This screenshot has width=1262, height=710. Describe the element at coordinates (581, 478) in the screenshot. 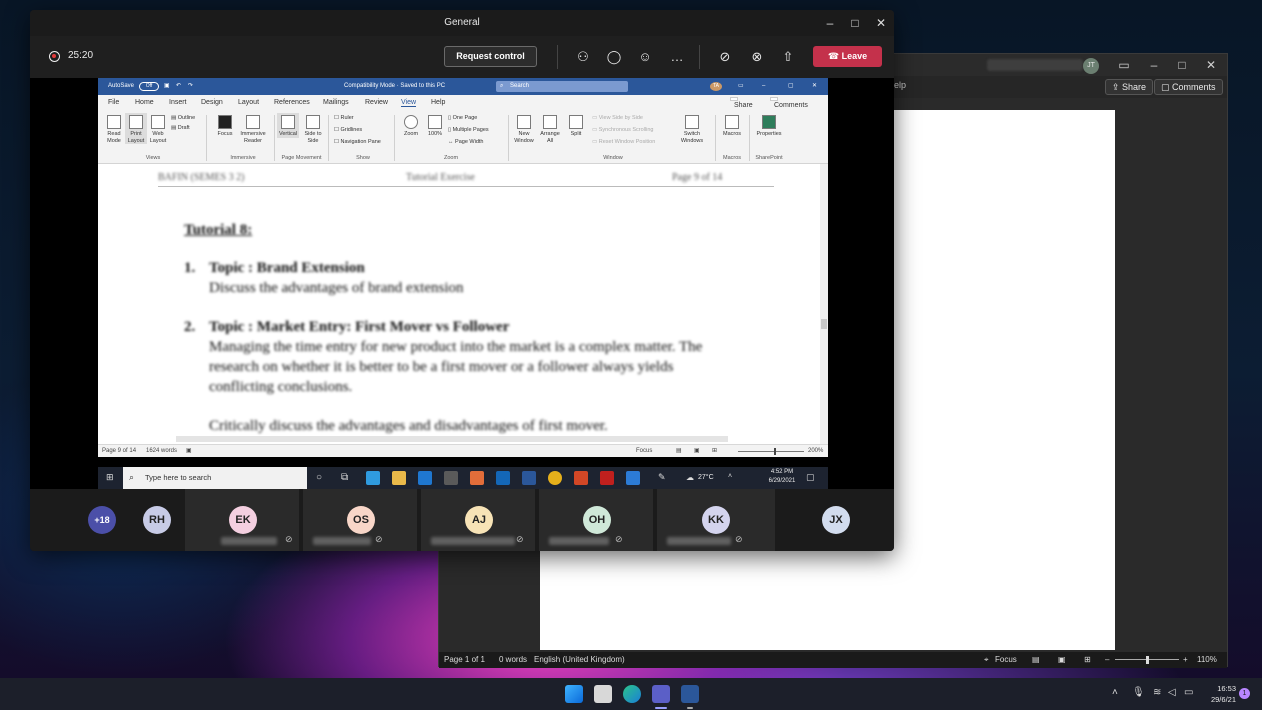

I see `powerpoint-icon` at that location.